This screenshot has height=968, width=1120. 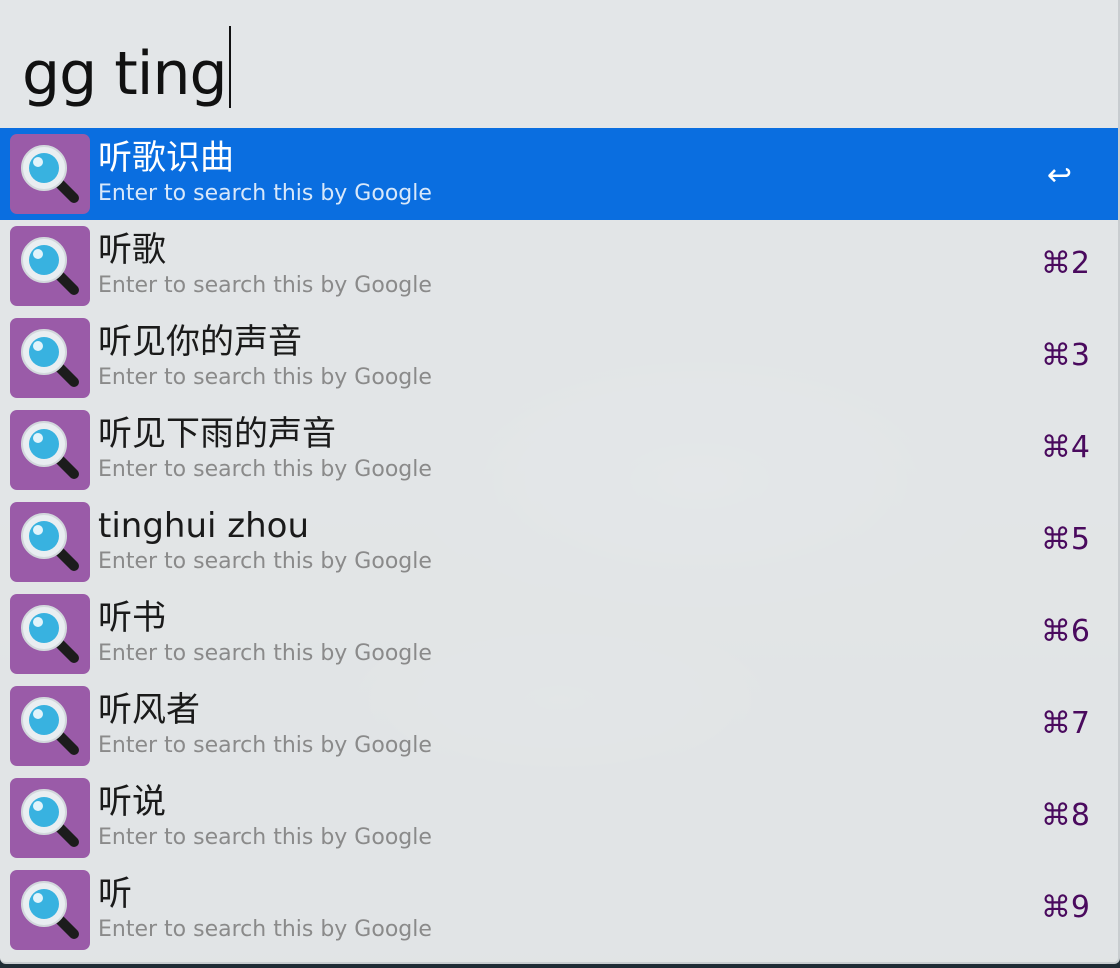 What do you see at coordinates (1065, 539) in the screenshot?
I see `result-shortcut: ⌘5` at bounding box center [1065, 539].